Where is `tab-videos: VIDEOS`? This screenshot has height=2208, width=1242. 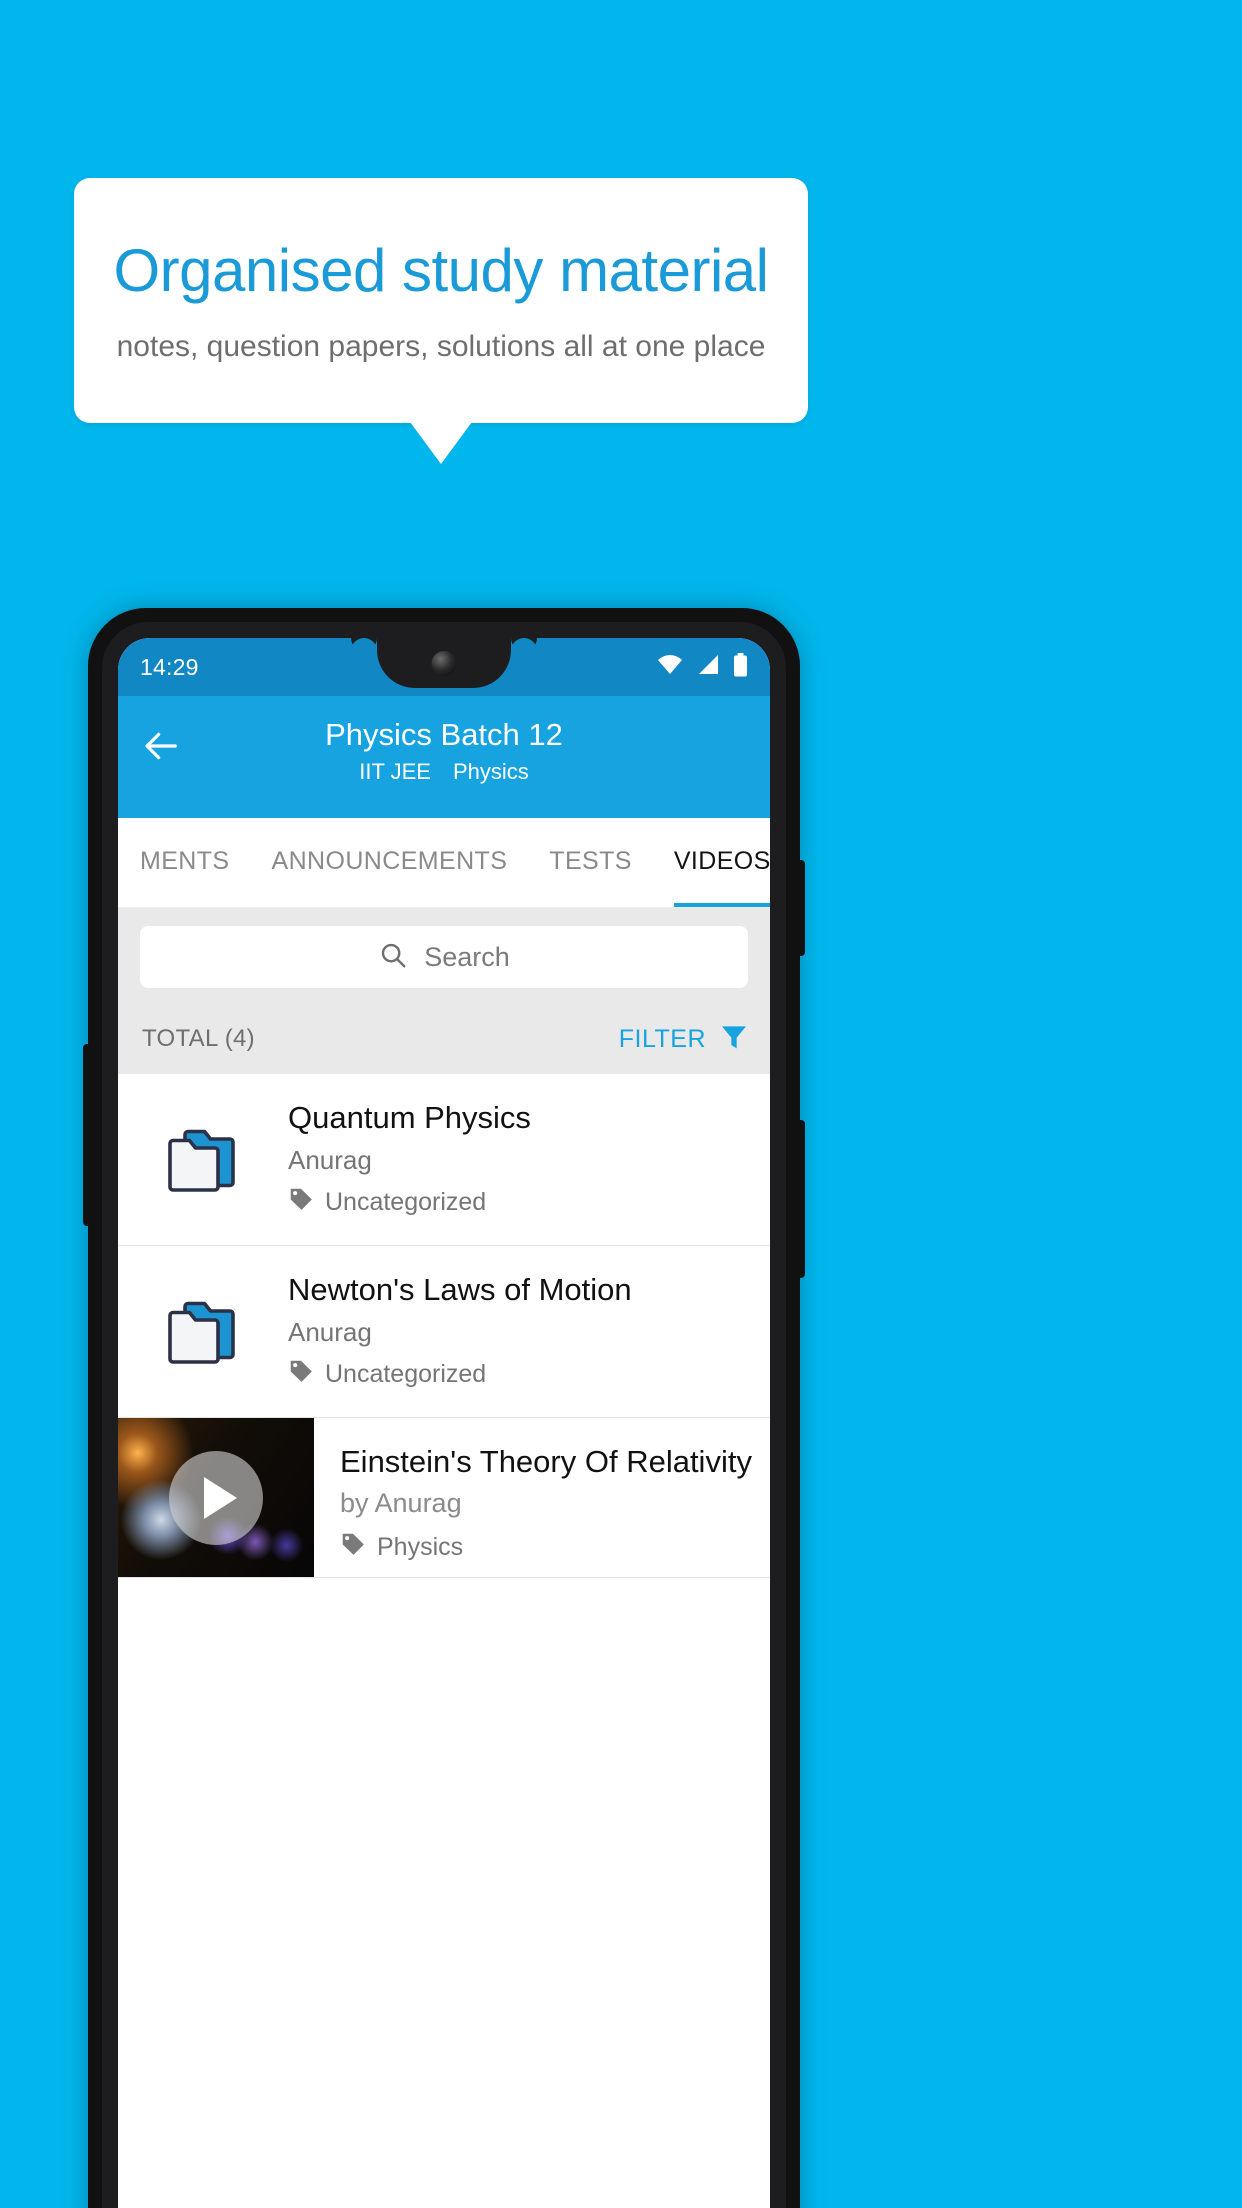
tab-videos: VIDEOS is located at coordinates (721, 862).